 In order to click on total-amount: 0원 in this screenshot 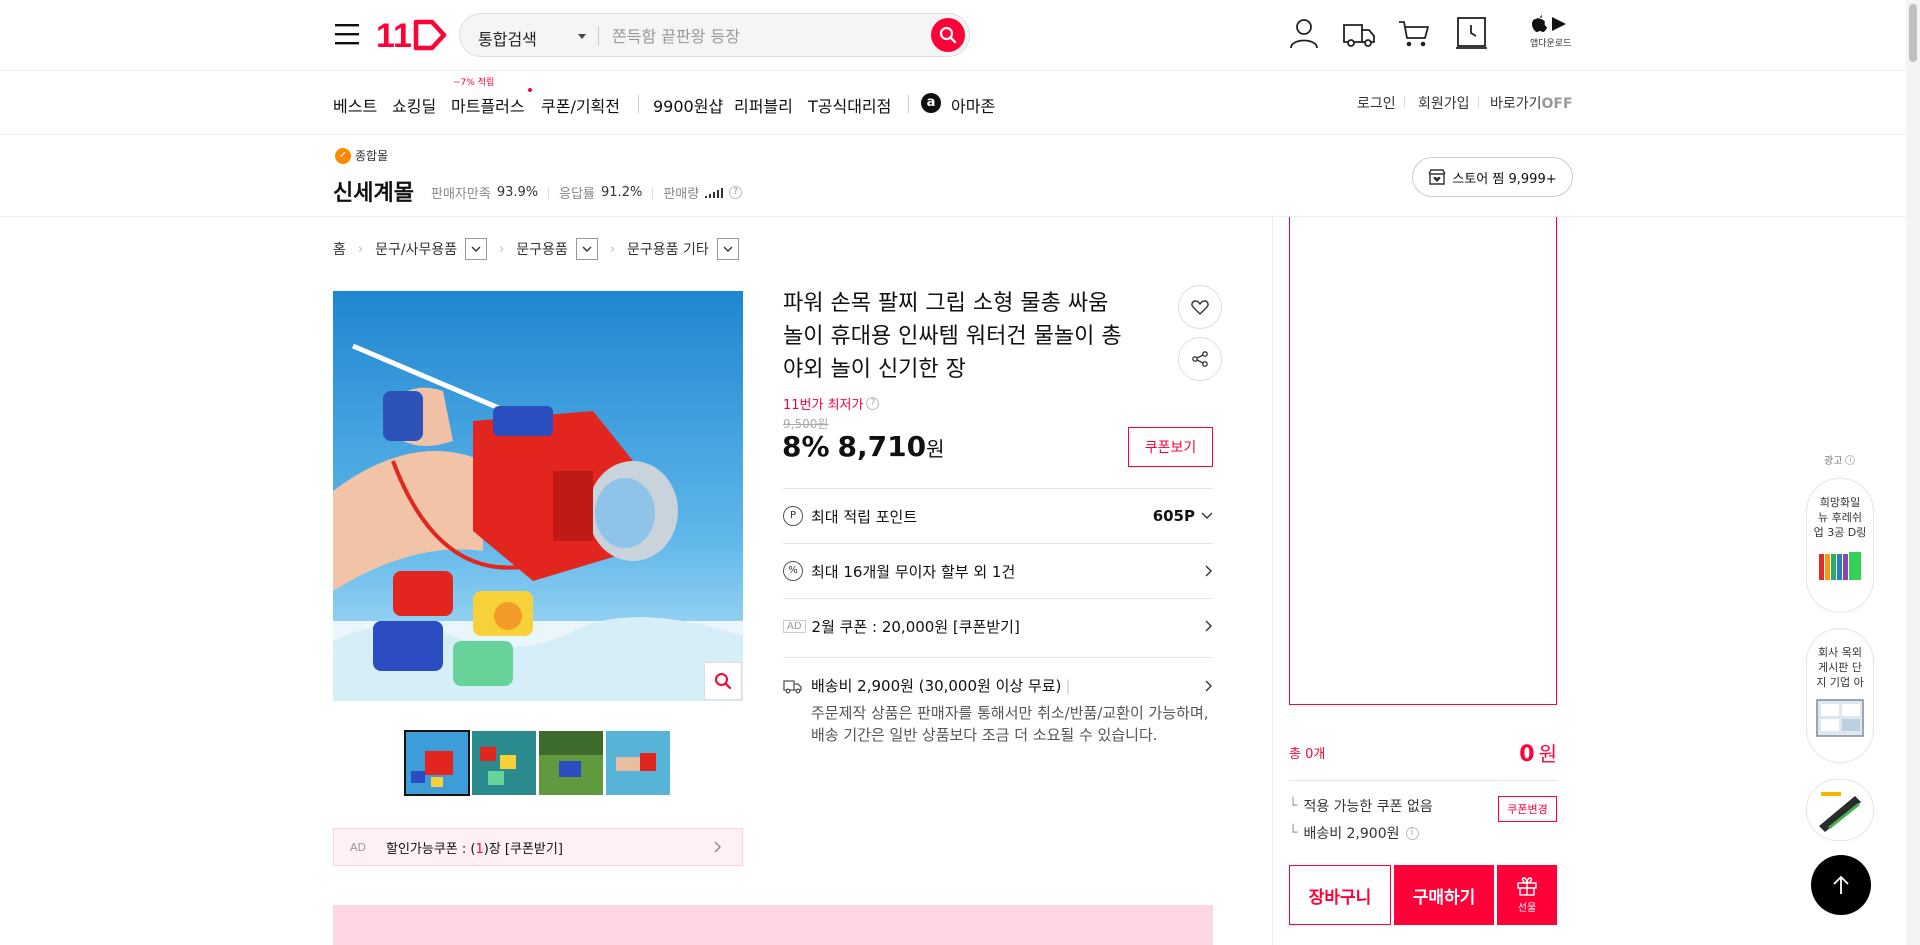, I will do `click(1538, 754)`.